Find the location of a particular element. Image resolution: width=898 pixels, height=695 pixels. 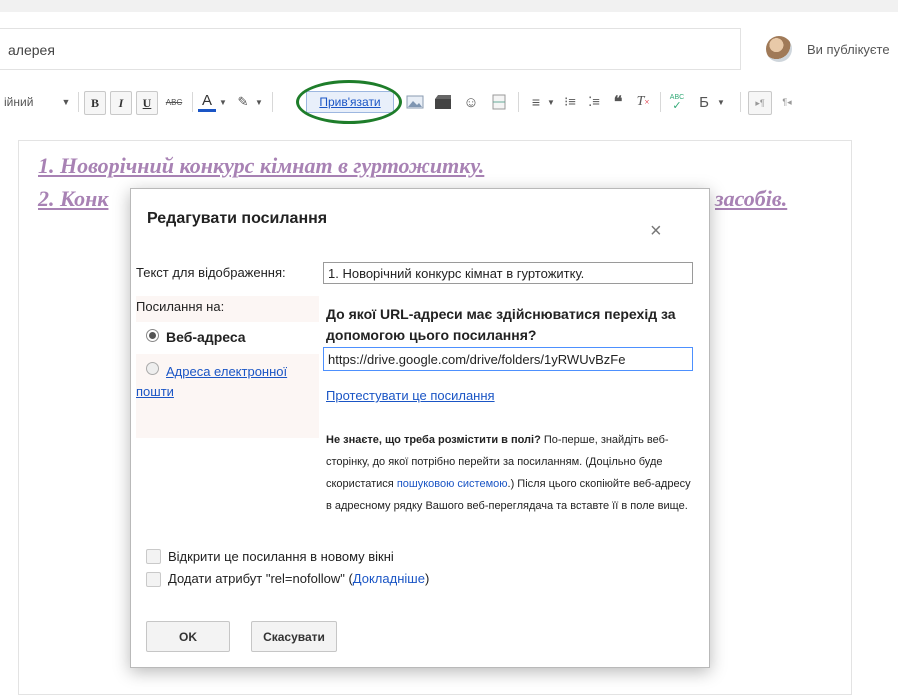

insert-image-icon is located at coordinates (415, 102).